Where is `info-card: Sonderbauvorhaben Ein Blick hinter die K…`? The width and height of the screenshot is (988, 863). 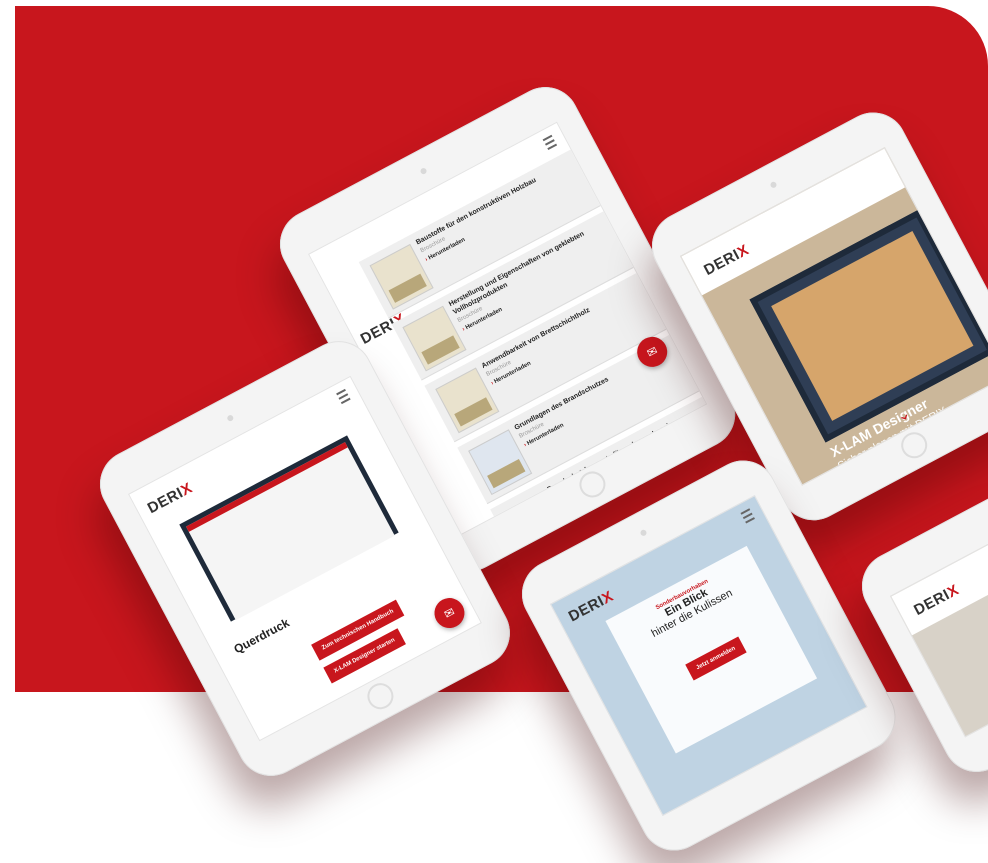 info-card: Sonderbauvorhaben Ein Blick hinter die K… is located at coordinates (711, 649).